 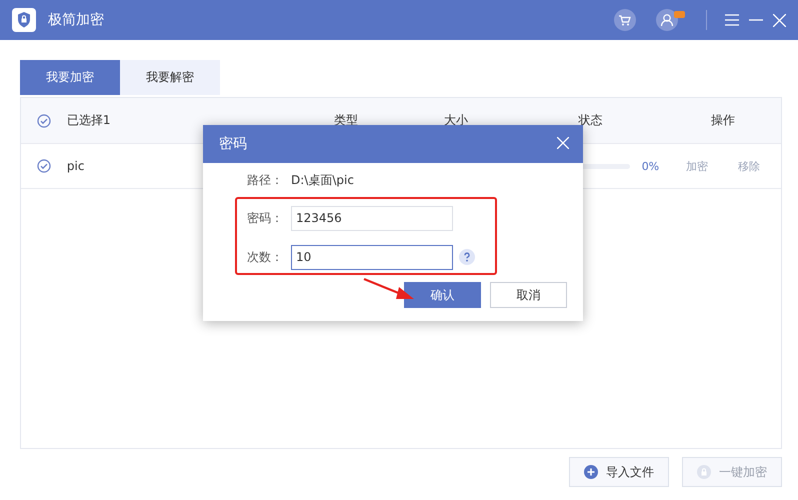 What do you see at coordinates (590, 120) in the screenshot?
I see `column-header: 状态` at bounding box center [590, 120].